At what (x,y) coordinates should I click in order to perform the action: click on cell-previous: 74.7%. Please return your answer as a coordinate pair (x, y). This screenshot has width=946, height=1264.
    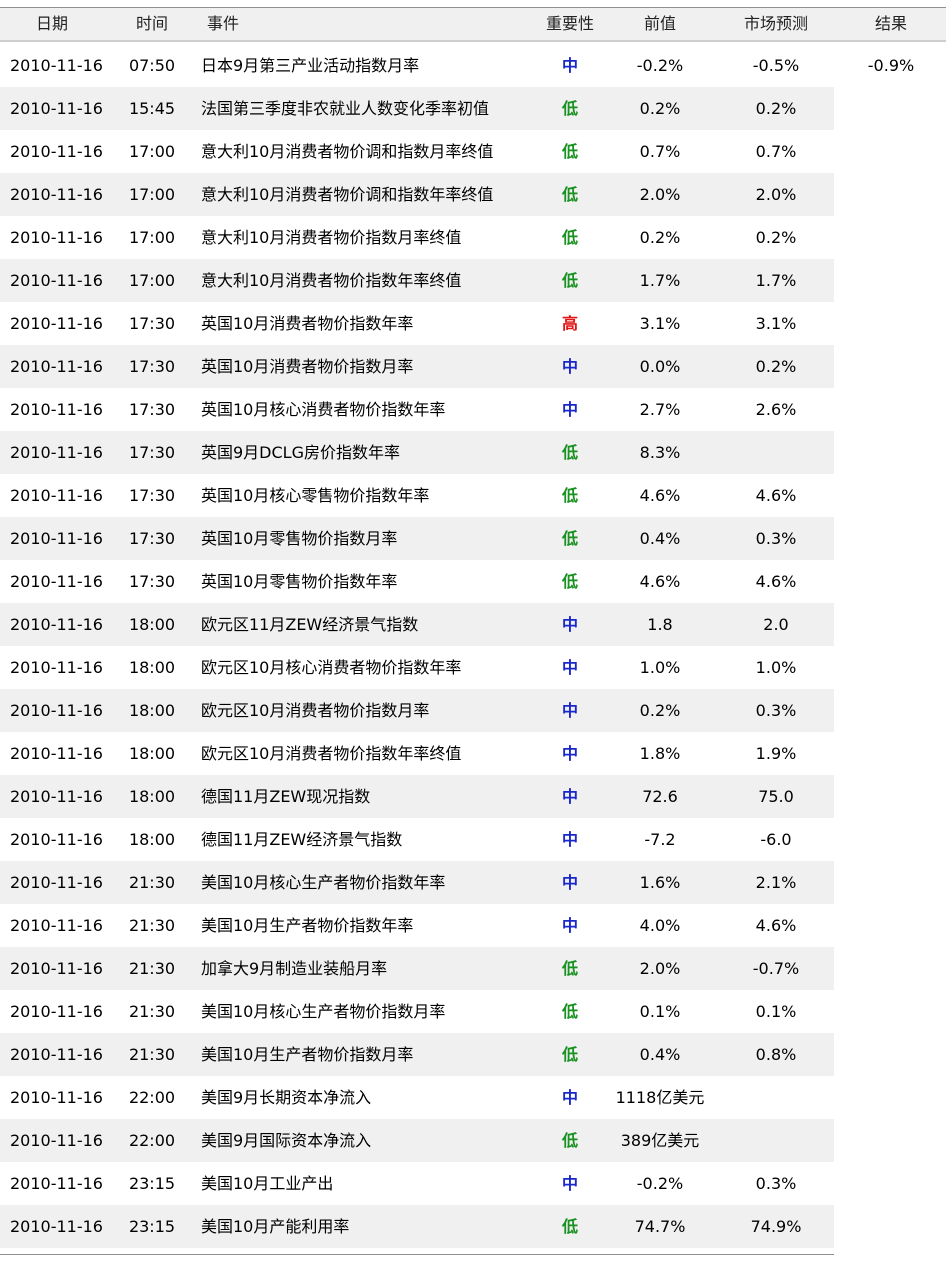
    Looking at the image, I should click on (660, 1226).